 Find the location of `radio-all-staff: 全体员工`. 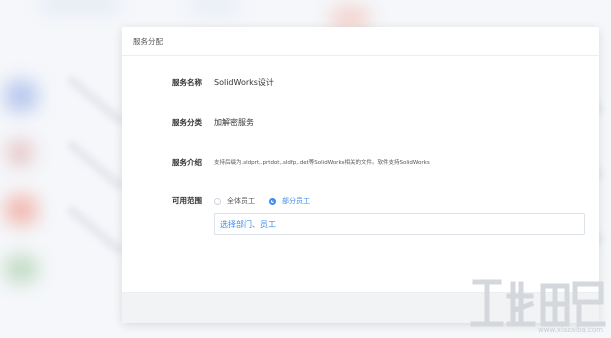

radio-all-staff: 全体员工 is located at coordinates (234, 201).